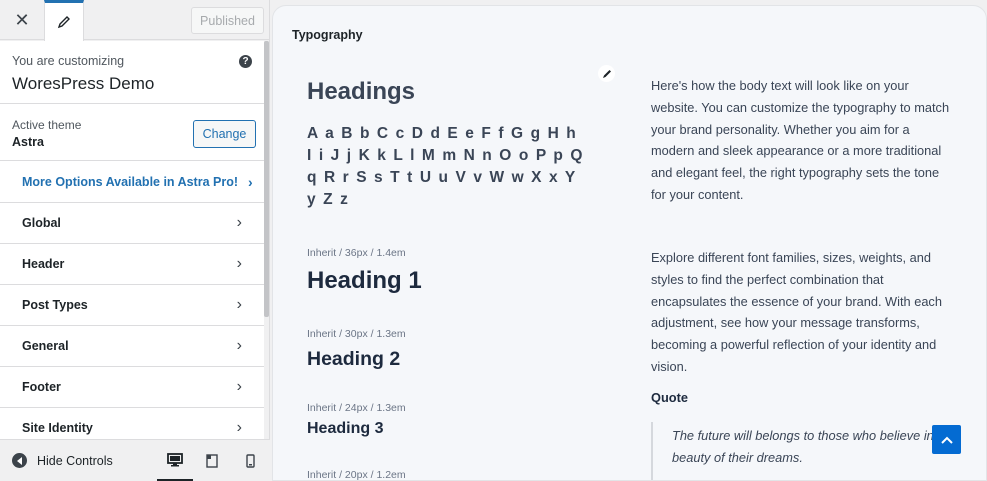  What do you see at coordinates (41, 387) in the screenshot?
I see `sidebar-item-label: Footer` at bounding box center [41, 387].